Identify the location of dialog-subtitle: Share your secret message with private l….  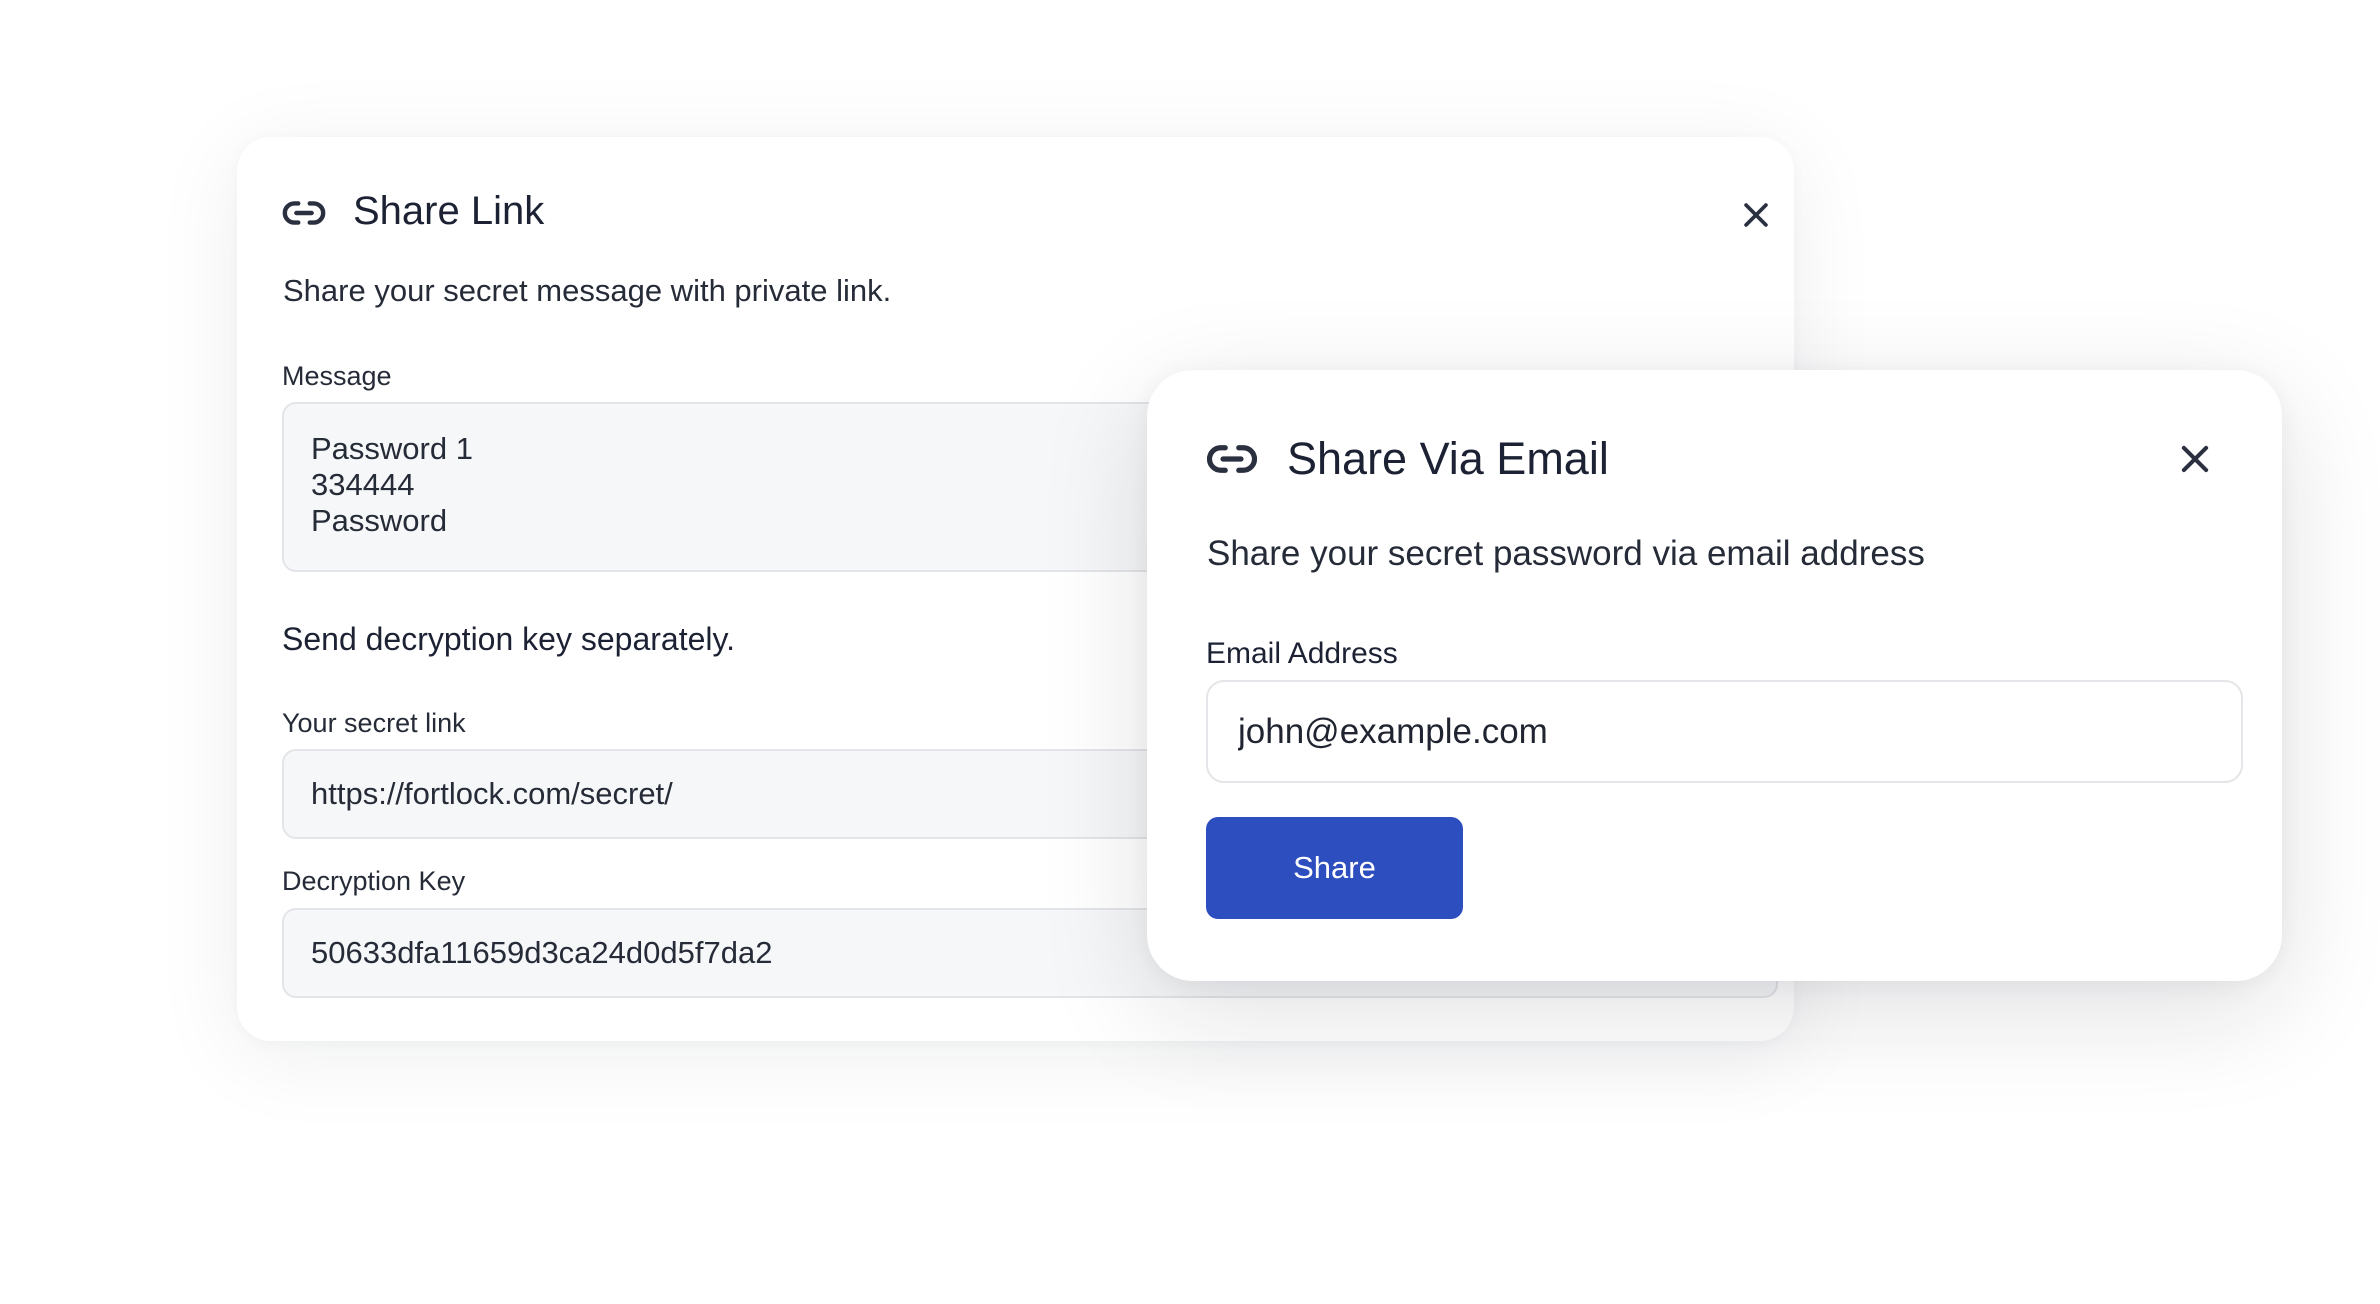
(587, 290).